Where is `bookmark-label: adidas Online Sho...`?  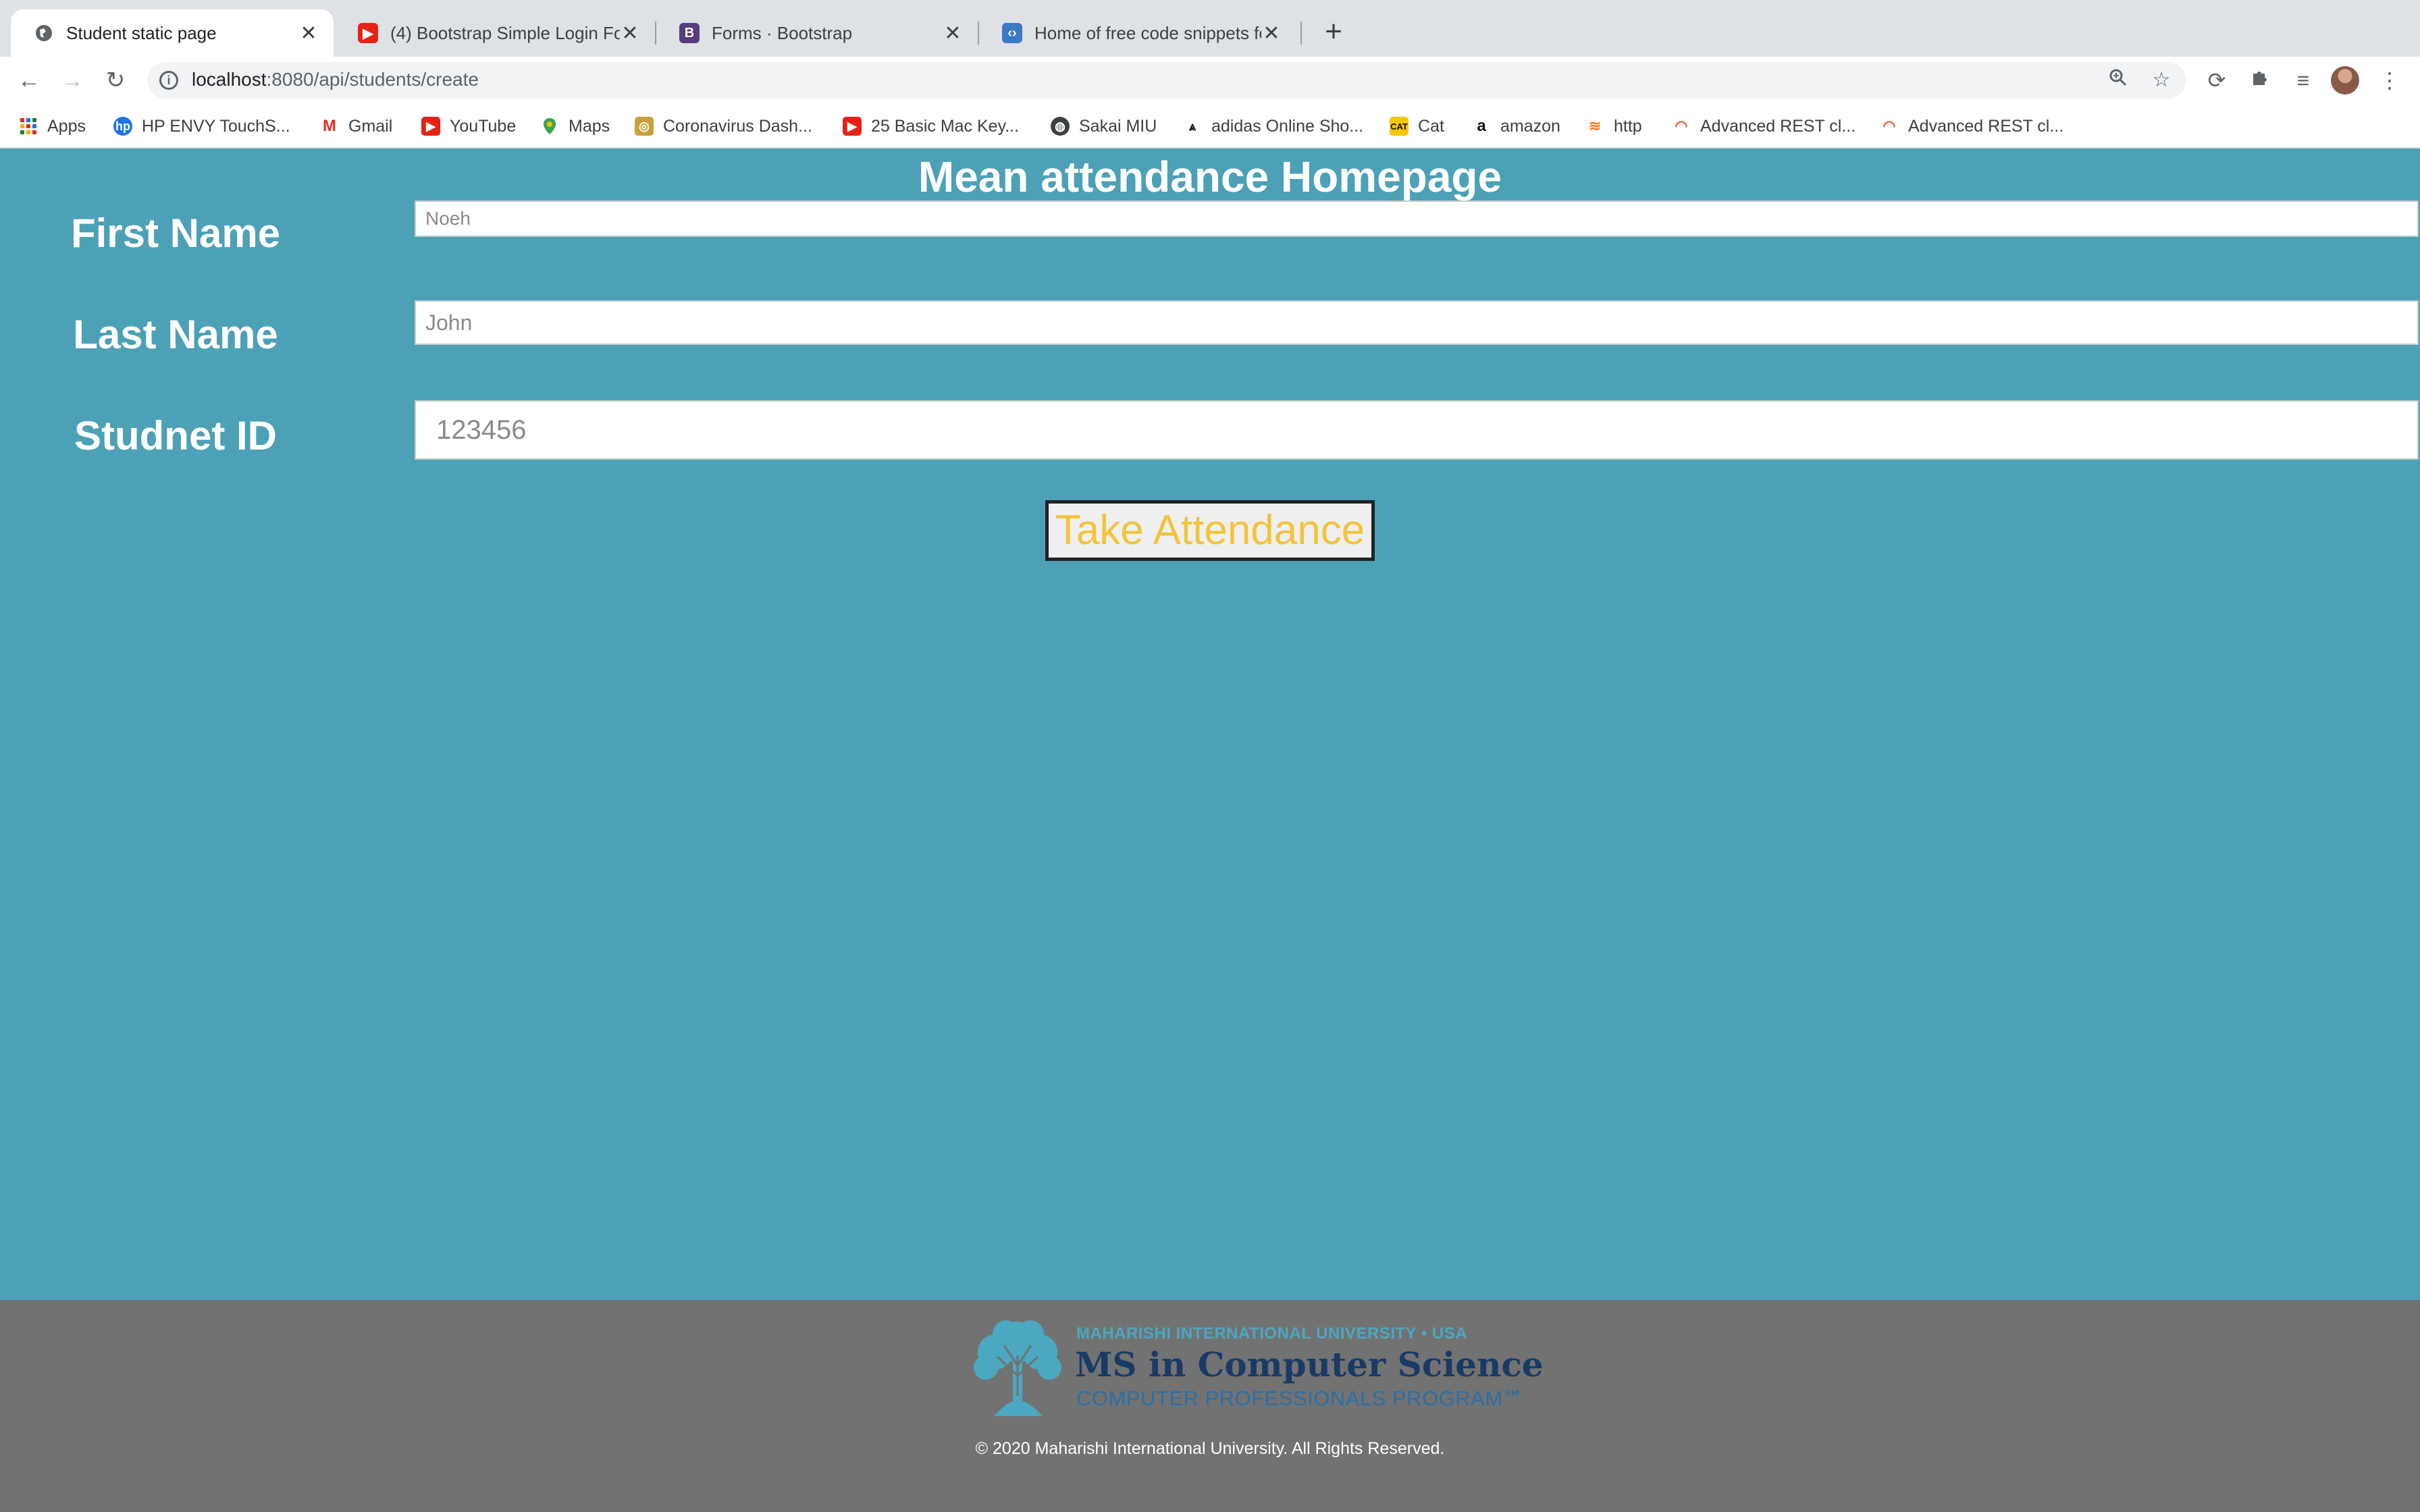
bookmark-label: adidas Online Sho... is located at coordinates (1287, 126).